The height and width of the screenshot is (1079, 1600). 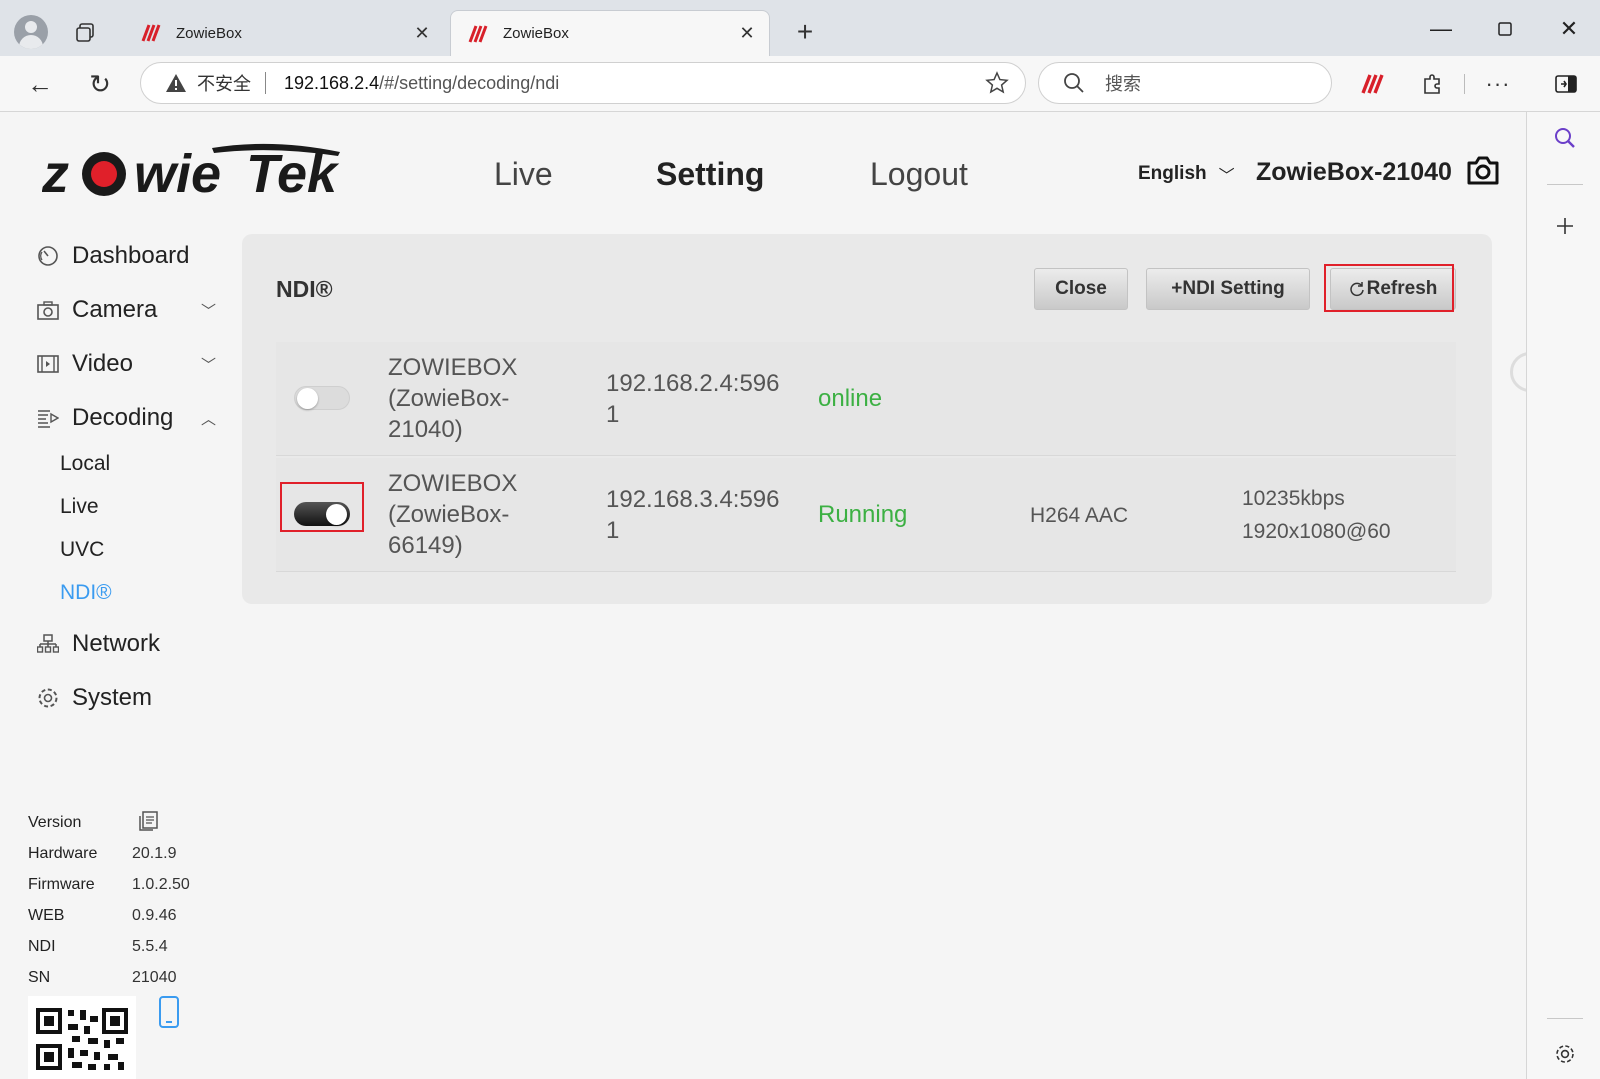 What do you see at coordinates (1372, 84) in the screenshot?
I see `zowie-extension-icon` at bounding box center [1372, 84].